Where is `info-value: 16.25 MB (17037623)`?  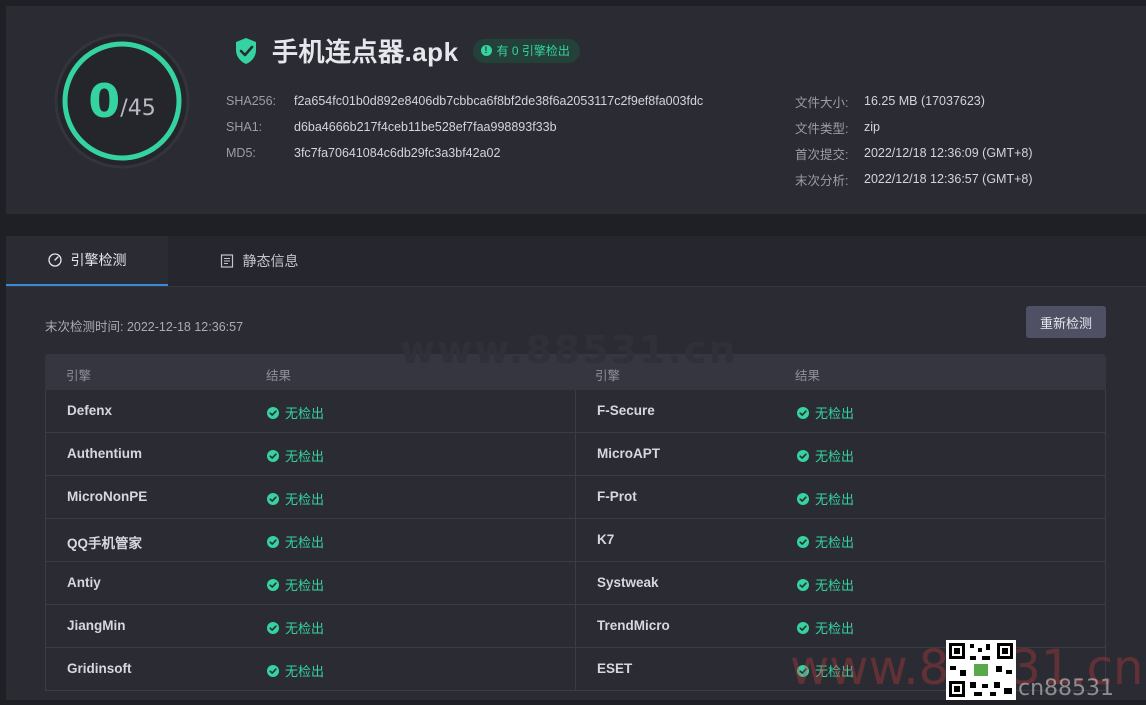 info-value: 16.25 MB (17037623) is located at coordinates (924, 101).